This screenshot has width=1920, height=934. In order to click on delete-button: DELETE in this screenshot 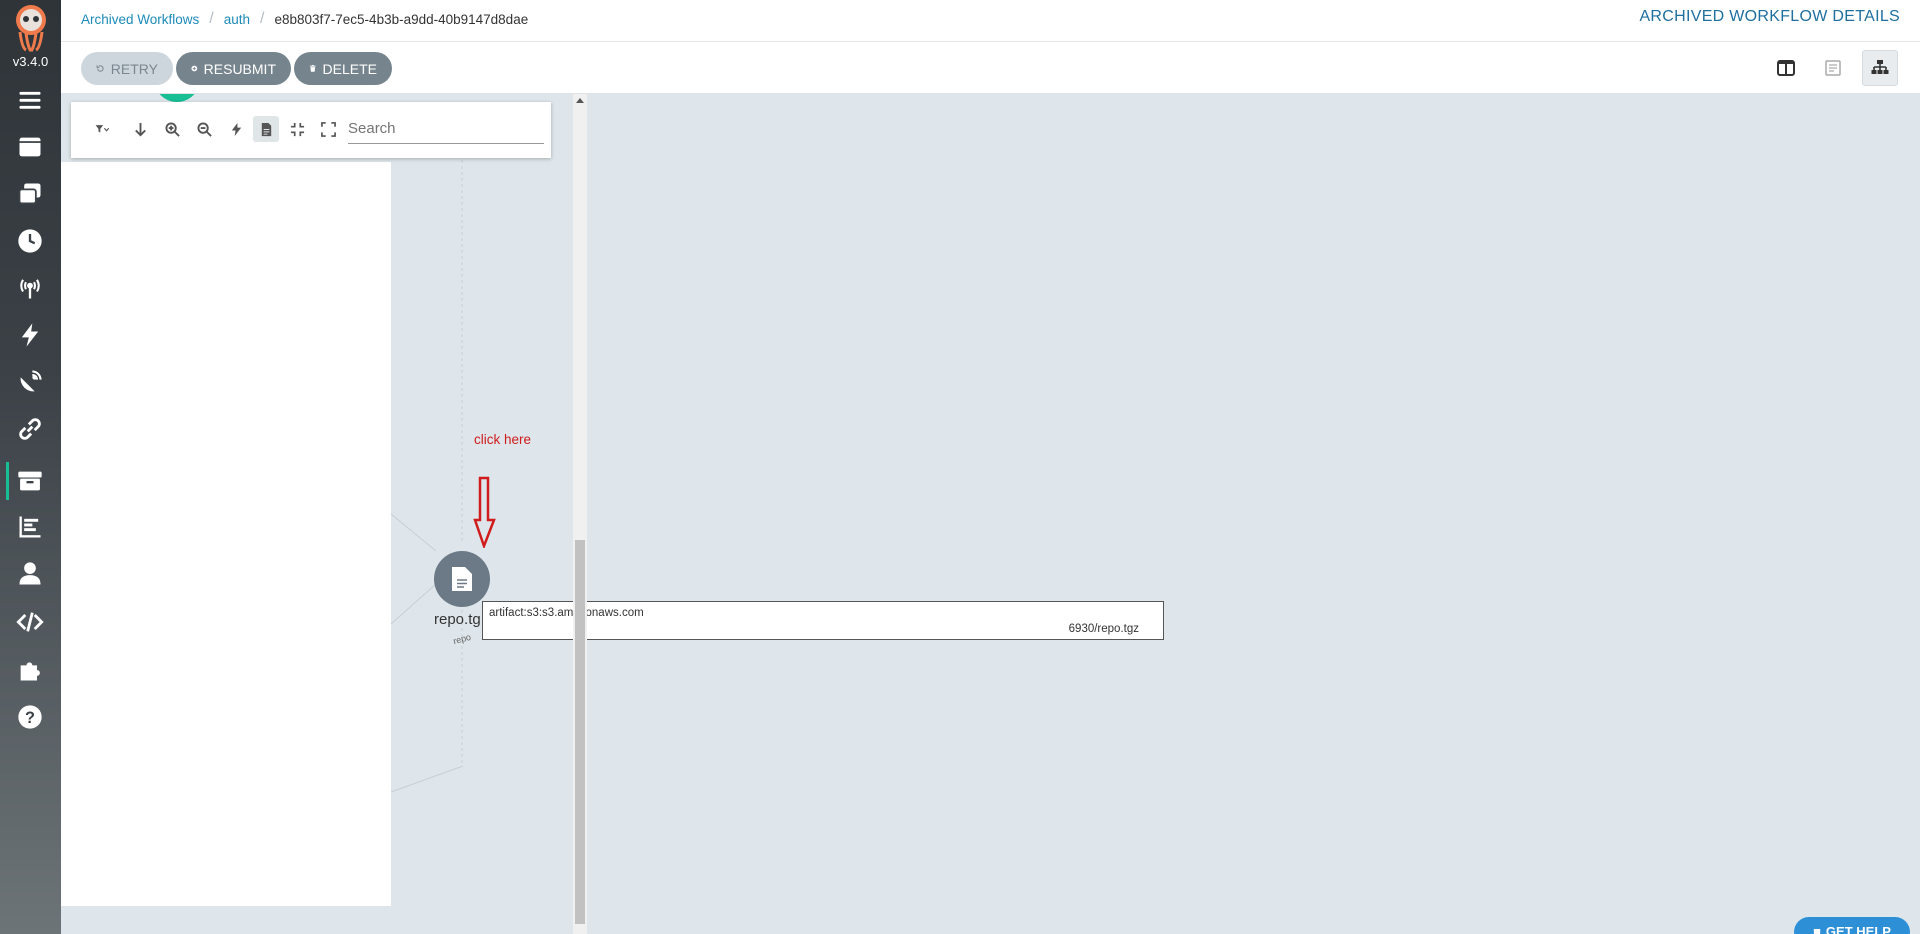, I will do `click(343, 68)`.